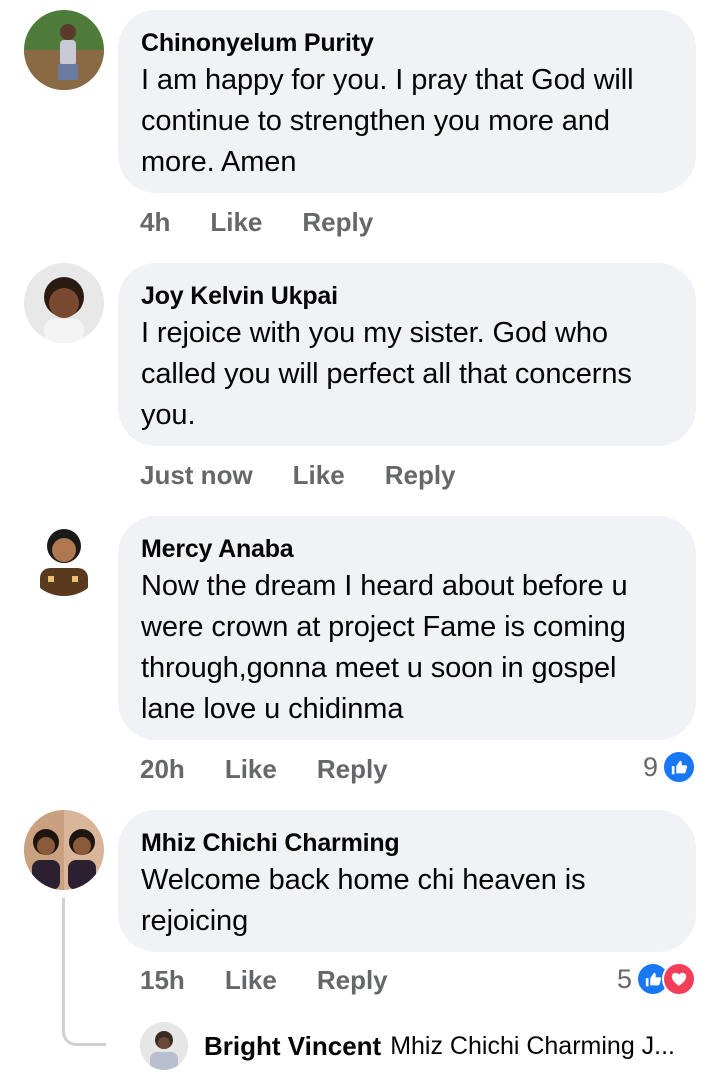 The height and width of the screenshot is (1090, 720). I want to click on like-icon, so click(679, 767).